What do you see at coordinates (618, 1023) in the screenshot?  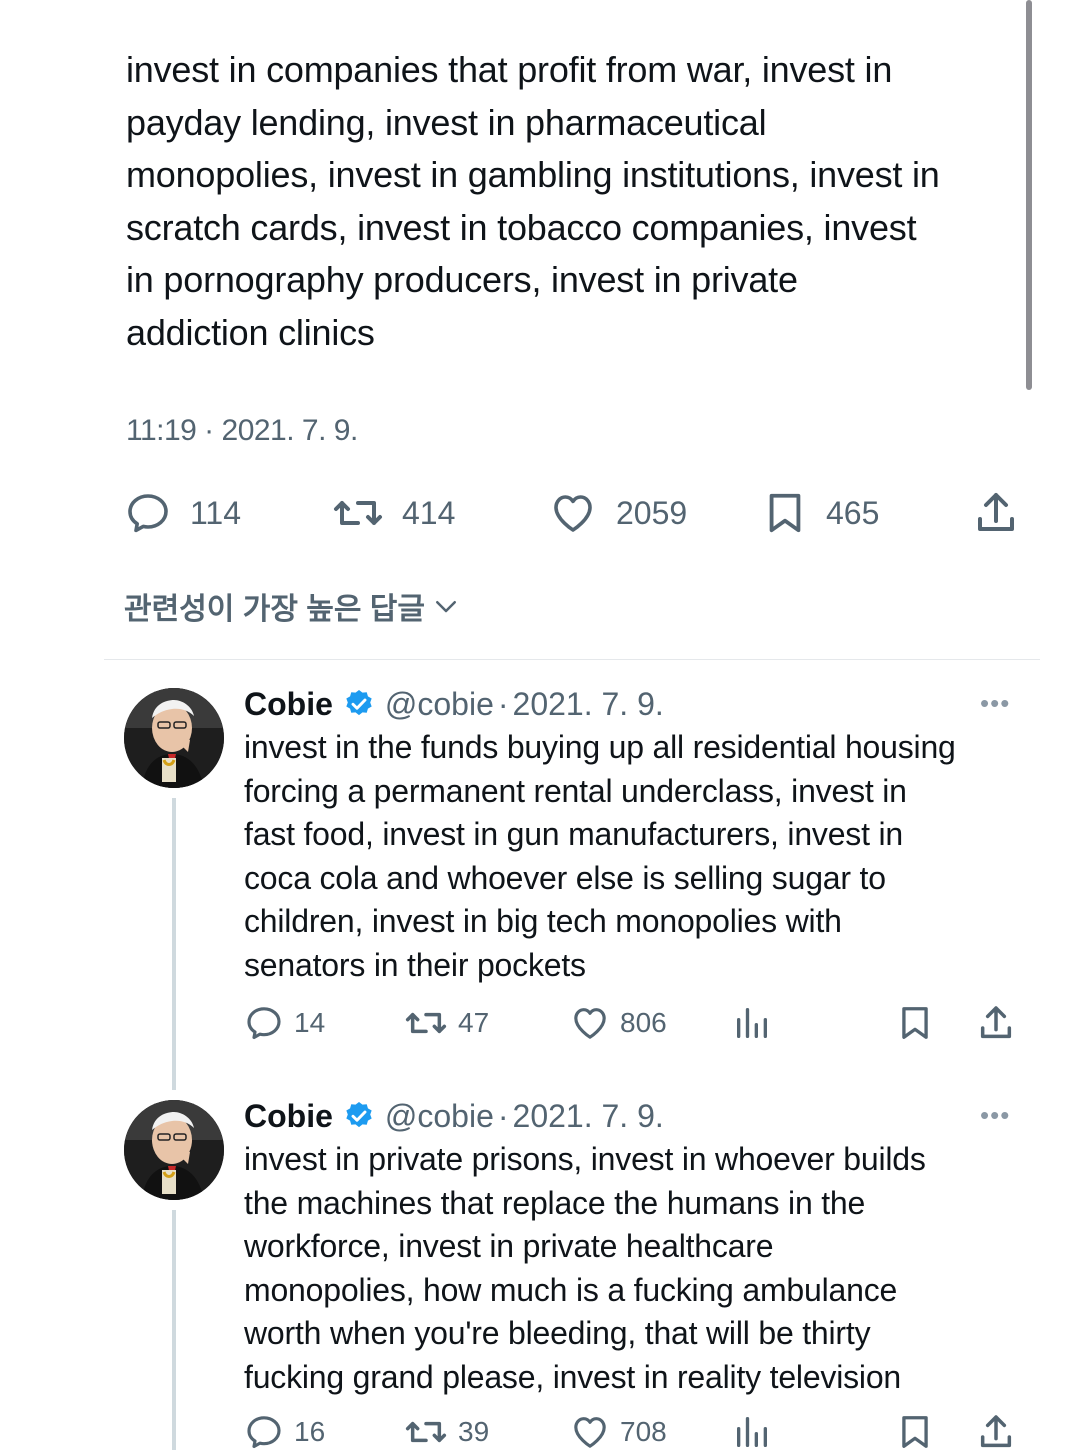 I see `like-button: 806` at bounding box center [618, 1023].